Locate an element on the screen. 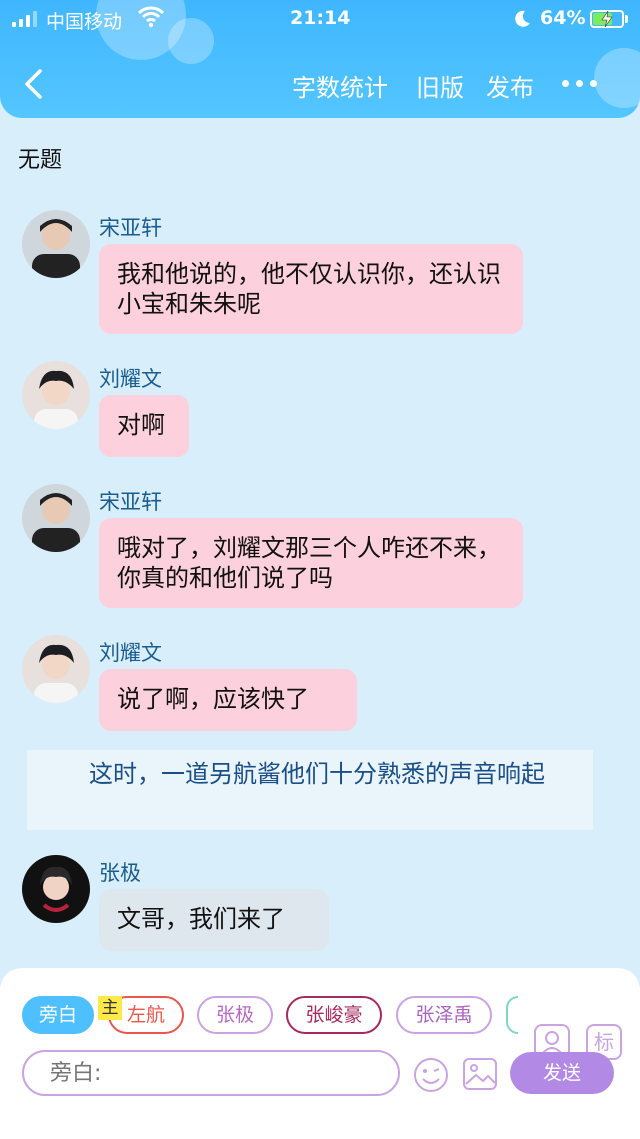  message-bubble: 对啊 is located at coordinates (144, 426).